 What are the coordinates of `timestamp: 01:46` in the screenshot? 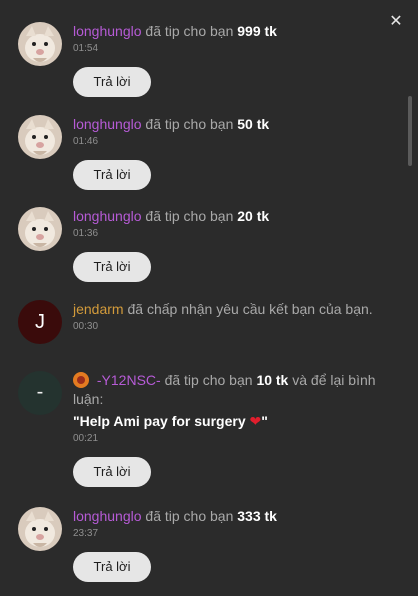 It's located at (86, 141).